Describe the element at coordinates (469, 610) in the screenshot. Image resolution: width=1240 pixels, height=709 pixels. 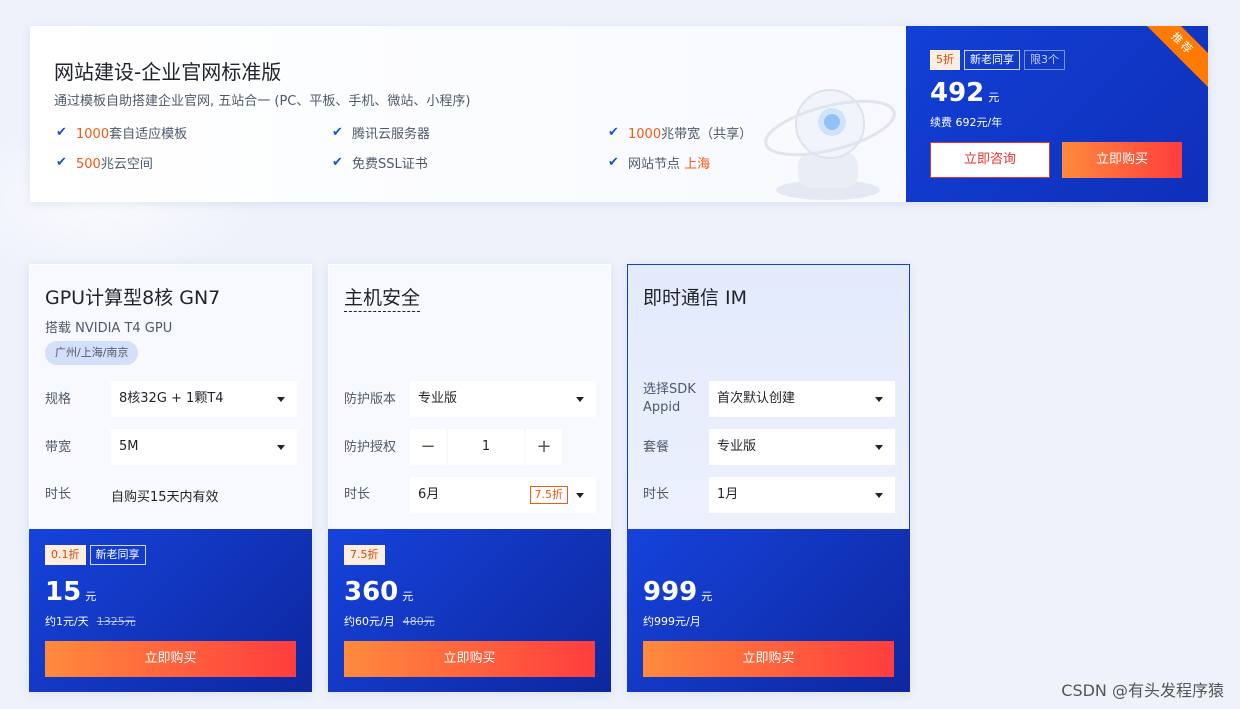
I see `card-price-panel: 7.5折 360 元 约60元/月 480元 立即购买` at that location.